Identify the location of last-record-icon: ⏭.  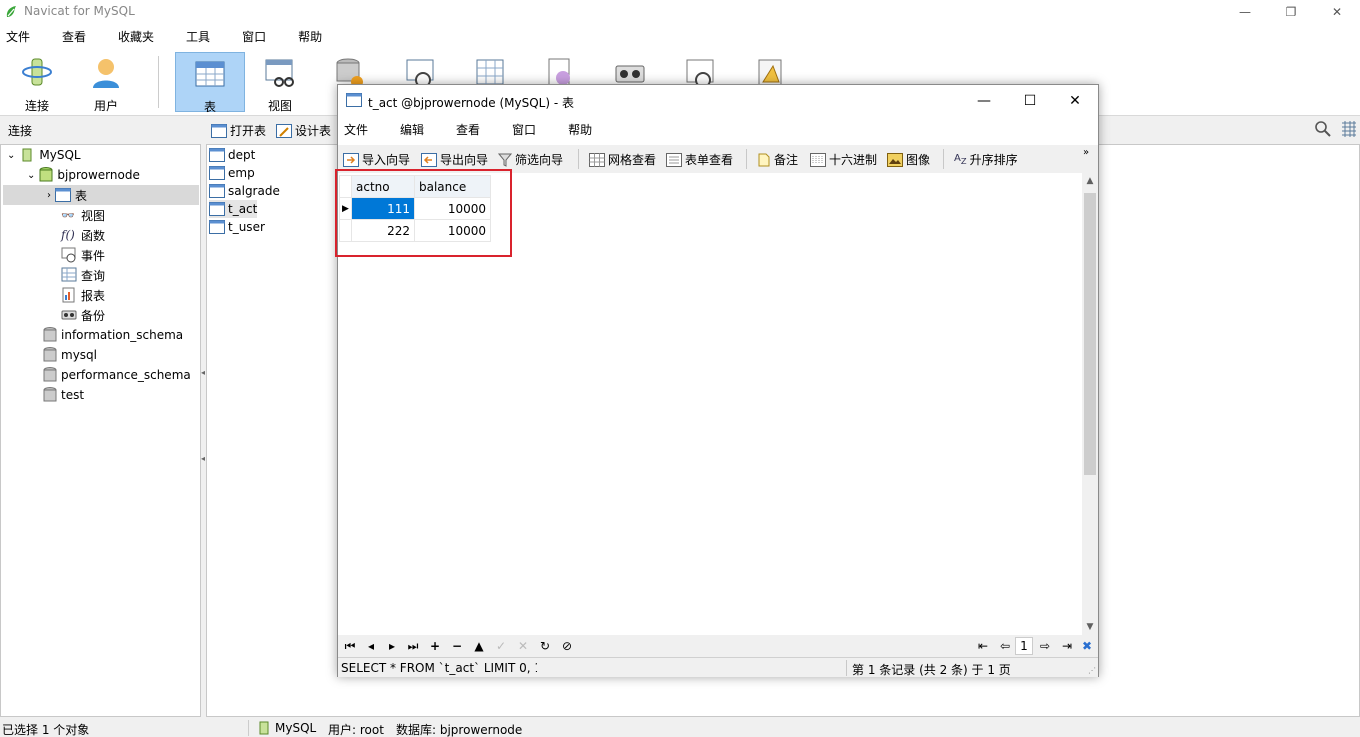
(413, 646).